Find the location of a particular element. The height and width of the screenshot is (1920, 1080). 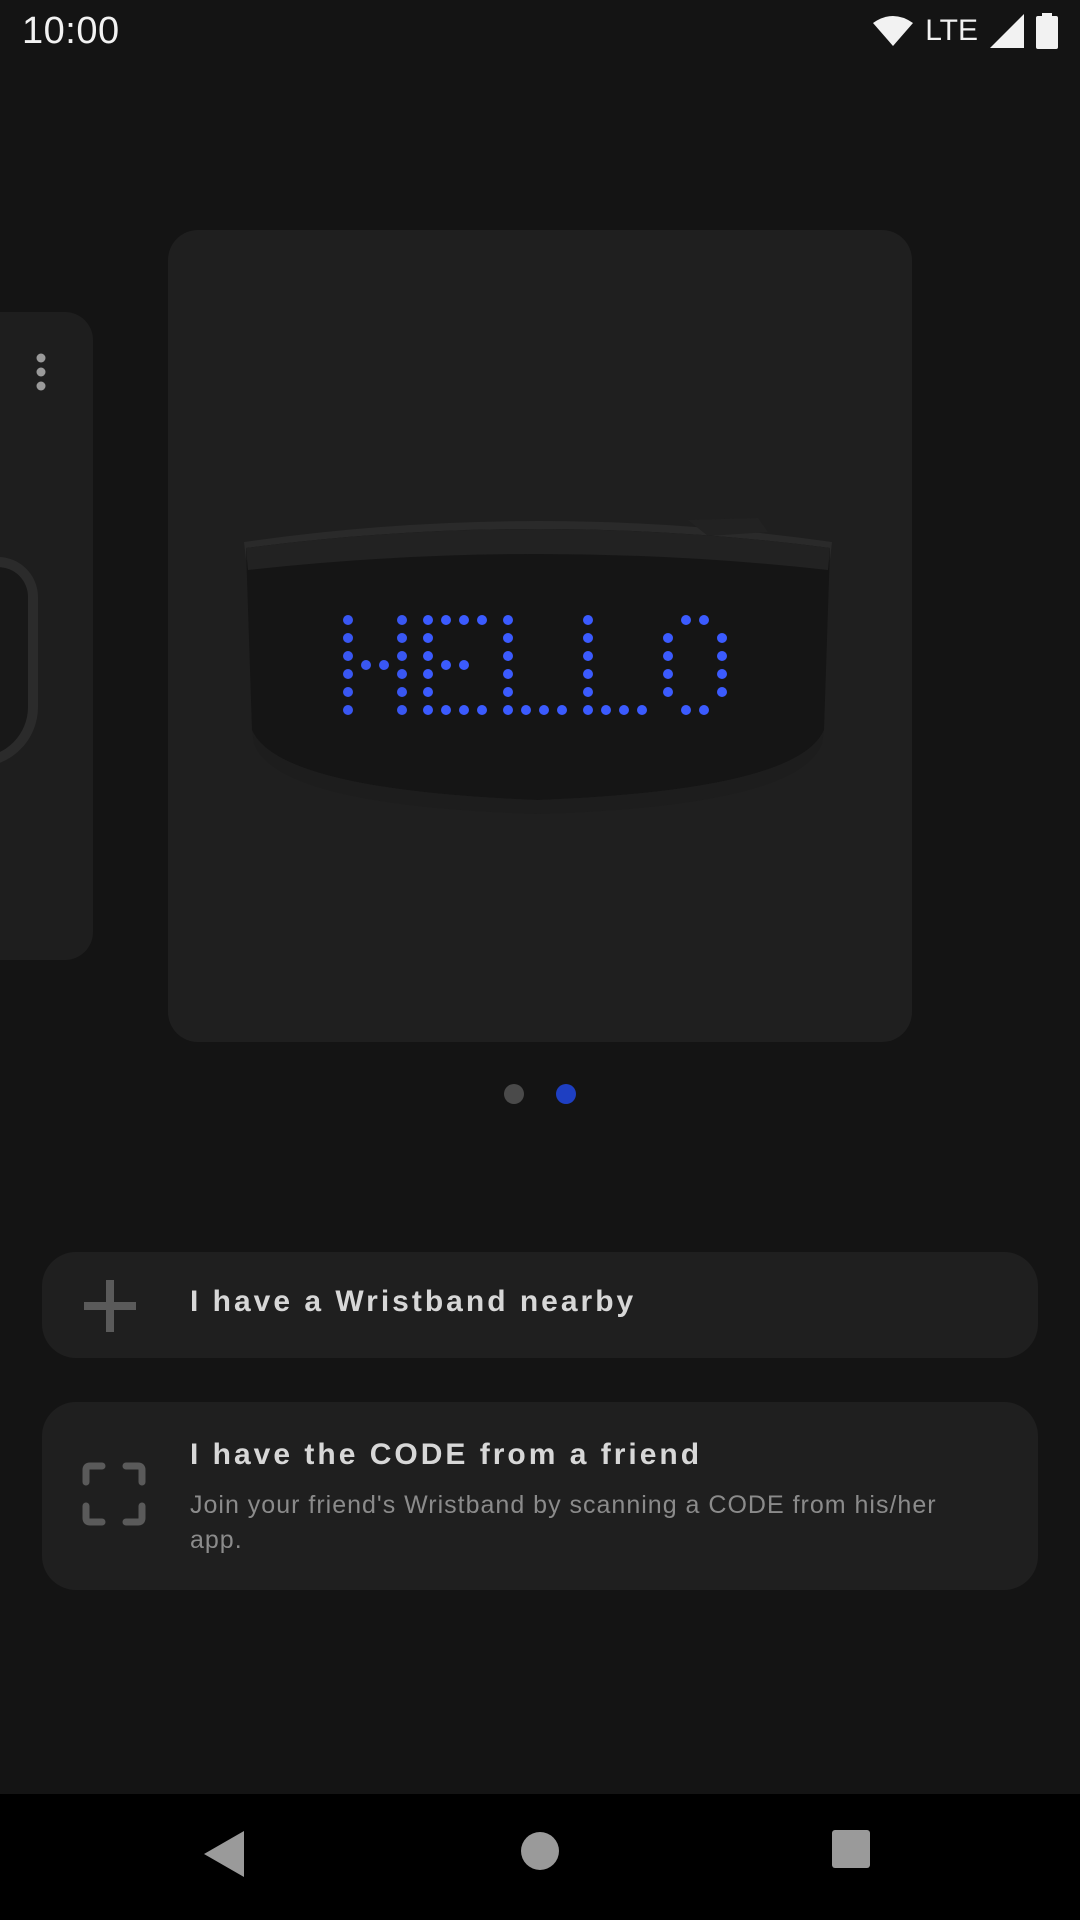

status-time: 10:00 is located at coordinates (71, 30).